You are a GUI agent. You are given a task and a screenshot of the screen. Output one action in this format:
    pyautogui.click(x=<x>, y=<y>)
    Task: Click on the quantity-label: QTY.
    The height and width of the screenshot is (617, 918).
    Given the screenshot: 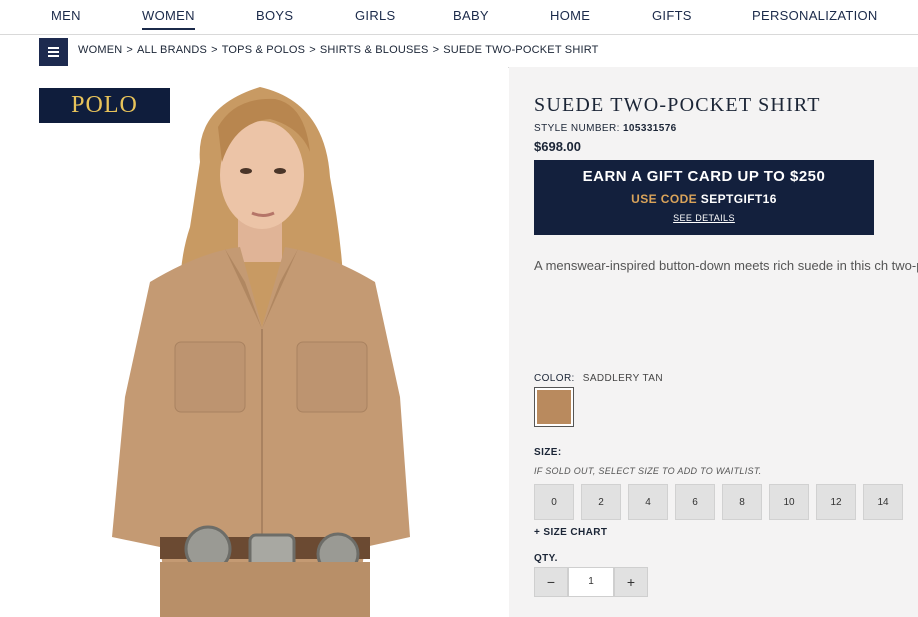 What is the action you would take?
    pyautogui.click(x=546, y=558)
    